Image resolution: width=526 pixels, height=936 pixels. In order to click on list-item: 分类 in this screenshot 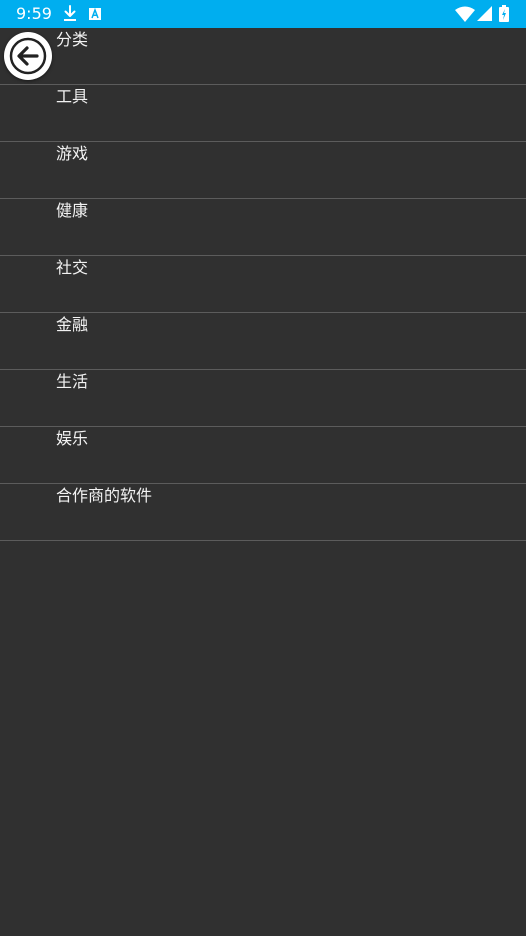, I will do `click(263, 56)`.